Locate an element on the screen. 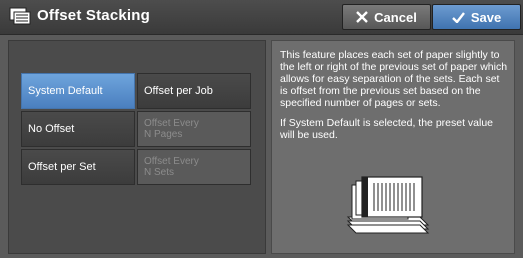 Image resolution: width=523 pixels, height=258 pixels. option-no-offset: No Offset is located at coordinates (78, 129).